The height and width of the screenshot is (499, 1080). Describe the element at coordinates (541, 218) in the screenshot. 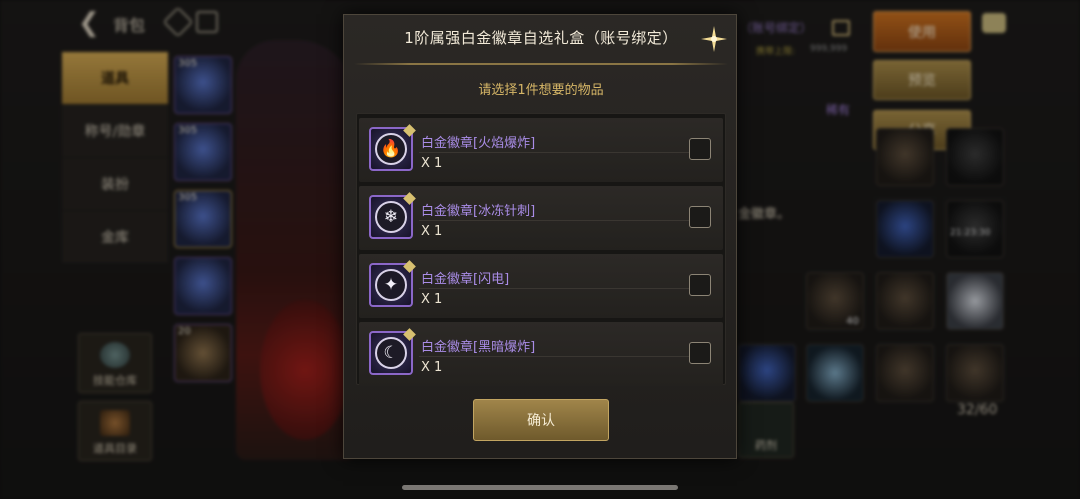

I see `option-row: ❄ 白金徽章[冰冻针刺] X 1` at that location.